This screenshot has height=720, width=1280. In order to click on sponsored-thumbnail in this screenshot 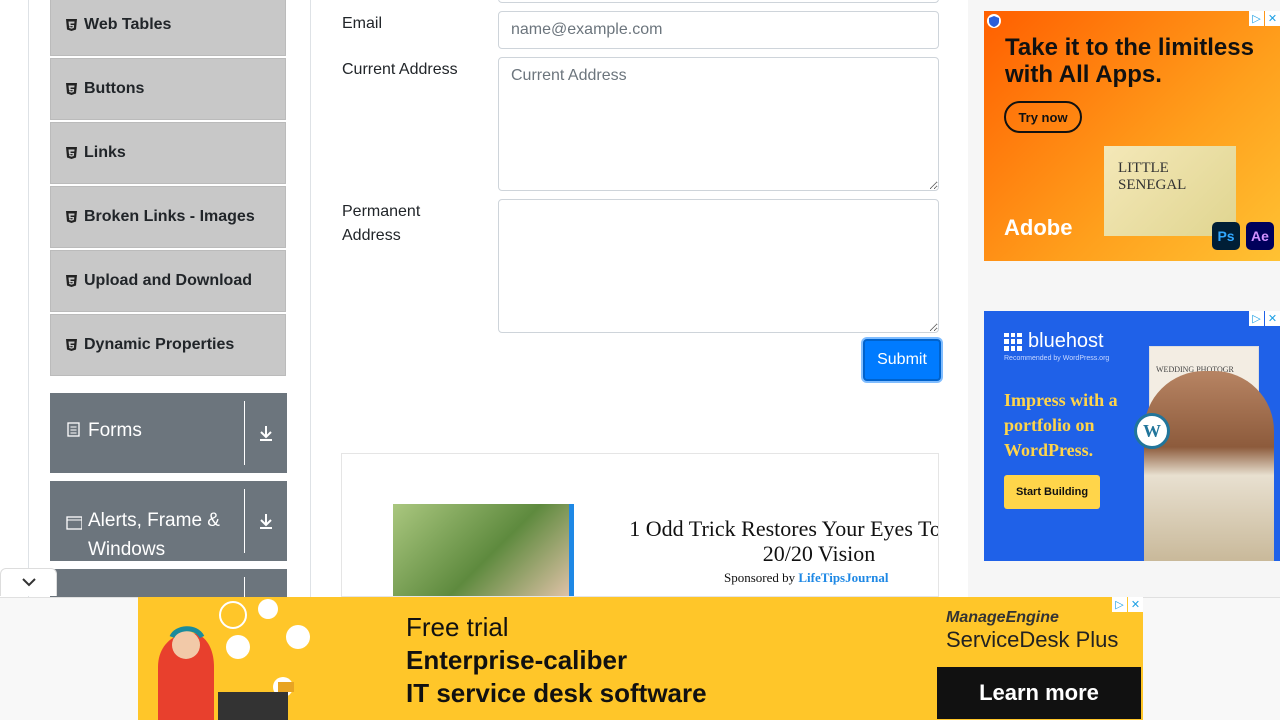, I will do `click(483, 550)`.